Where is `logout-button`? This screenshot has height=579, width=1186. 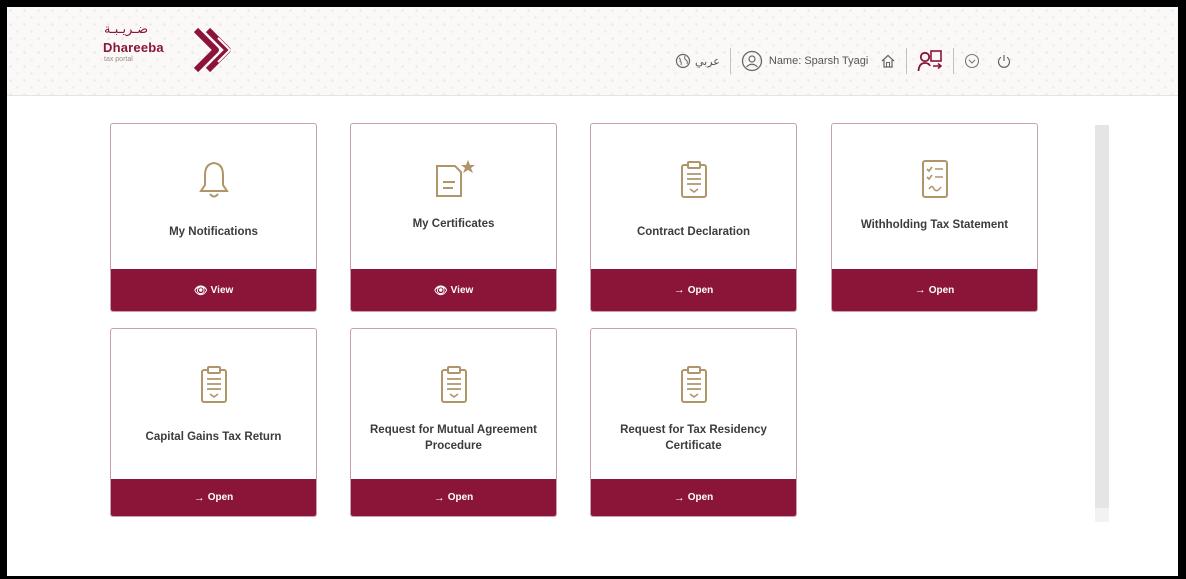
logout-button is located at coordinates (1004, 61).